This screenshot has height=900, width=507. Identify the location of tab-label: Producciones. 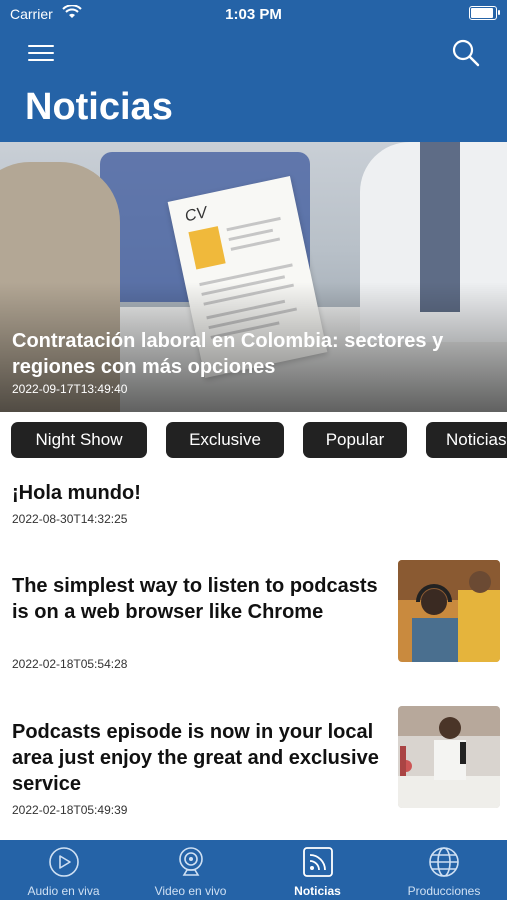
(444, 891).